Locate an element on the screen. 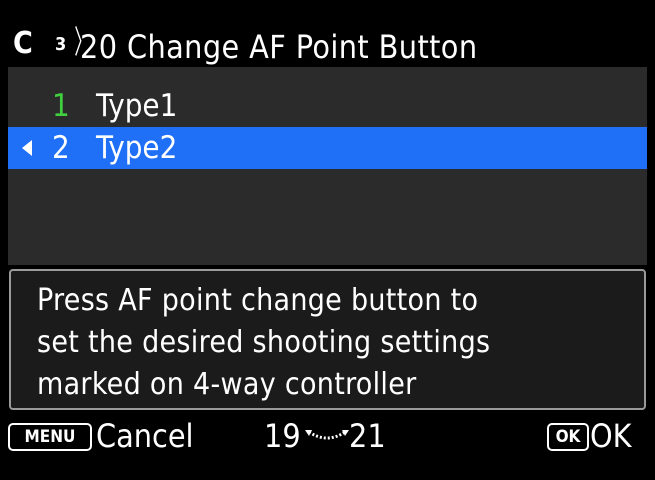 Image resolution: width=655 pixels, height=480 pixels. ok-button: OK is located at coordinates (568, 437).